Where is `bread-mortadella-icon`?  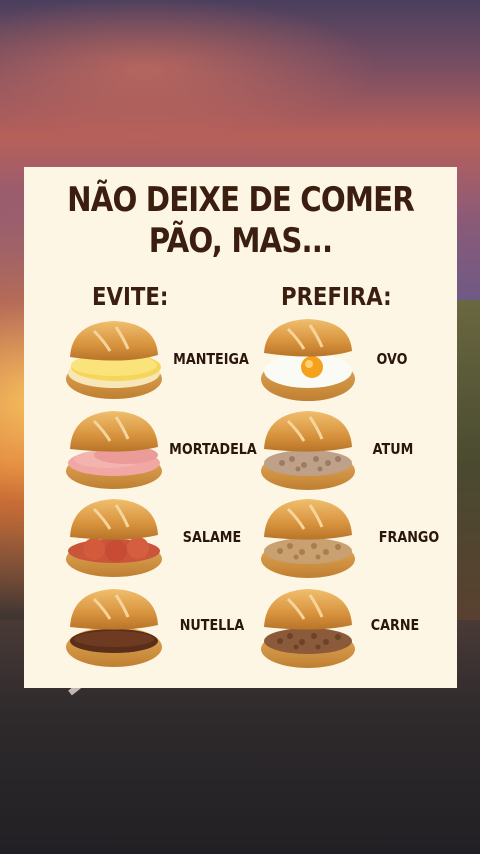
bread-mortadella-icon is located at coordinates (114, 450).